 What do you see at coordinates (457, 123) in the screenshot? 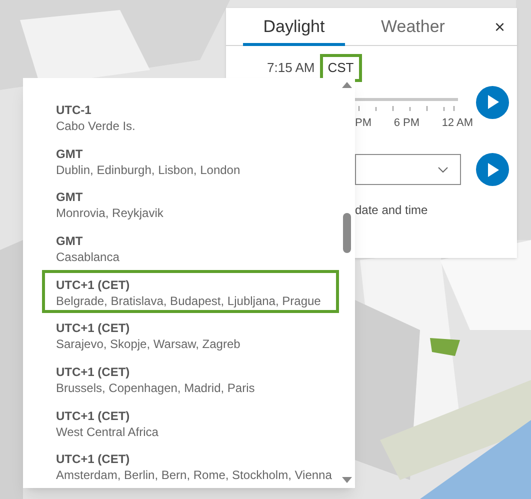
I see `tick-label: 12 AM` at bounding box center [457, 123].